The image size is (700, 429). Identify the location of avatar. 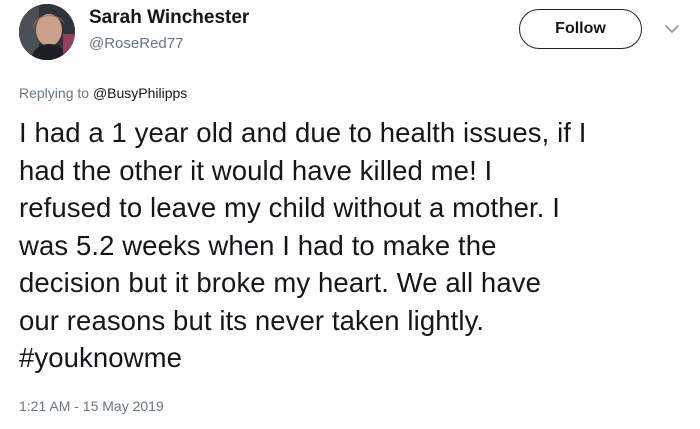
(47, 32).